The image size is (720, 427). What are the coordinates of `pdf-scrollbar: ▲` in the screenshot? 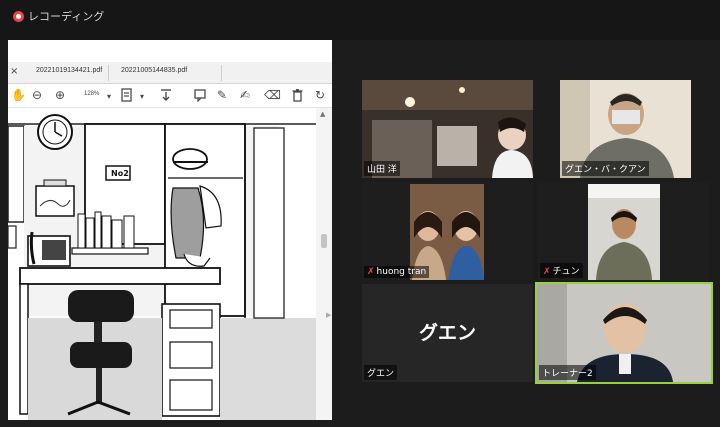 It's located at (324, 264).